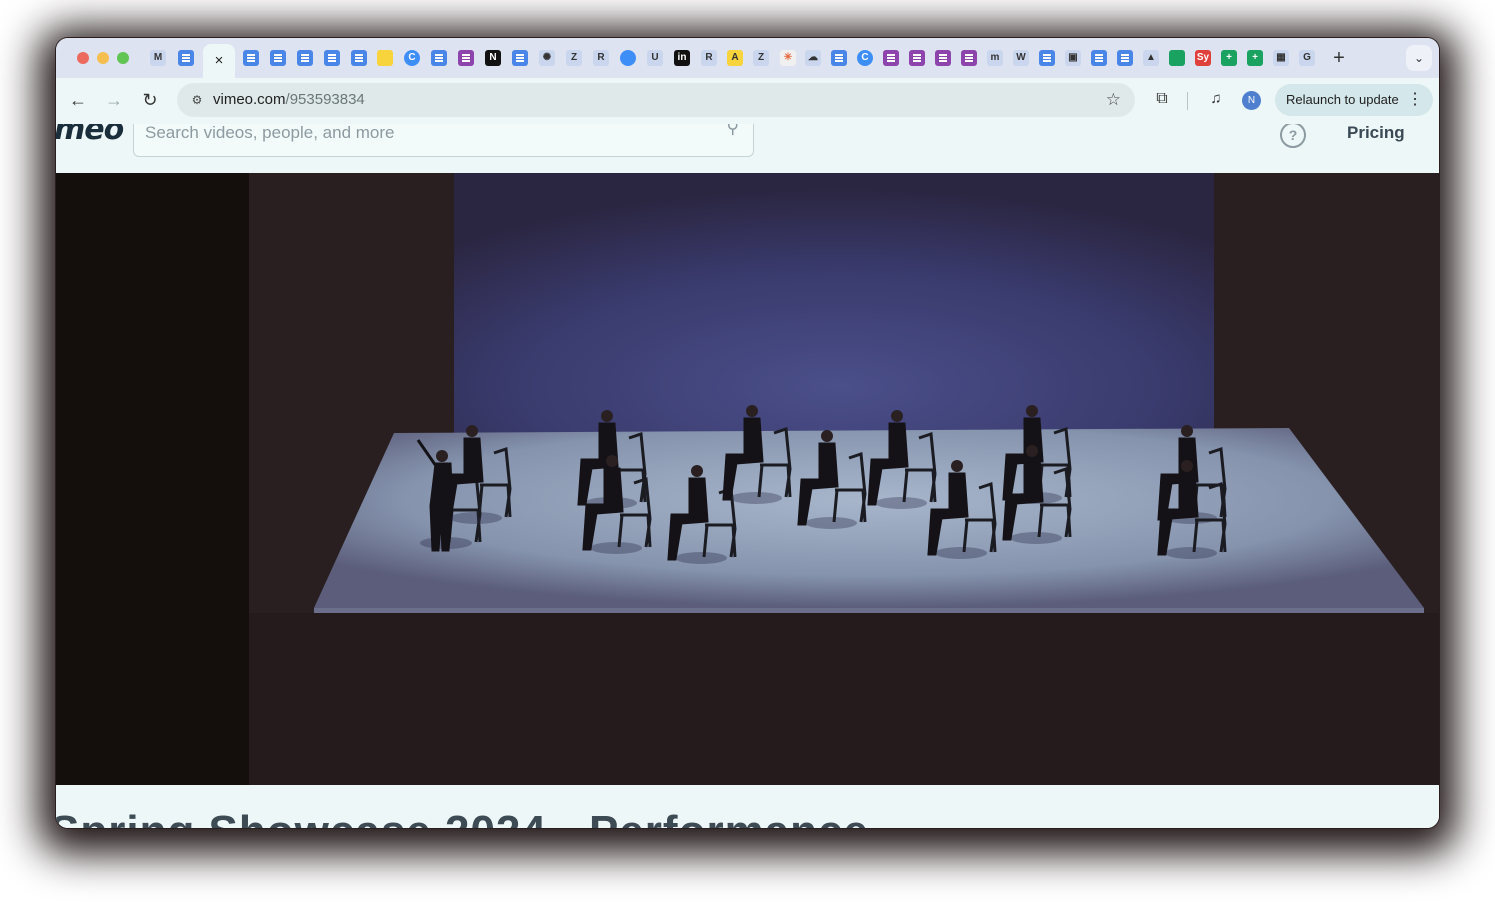 The width and height of the screenshot is (1495, 902). What do you see at coordinates (1293, 136) in the screenshot?
I see `help-icon: ?` at bounding box center [1293, 136].